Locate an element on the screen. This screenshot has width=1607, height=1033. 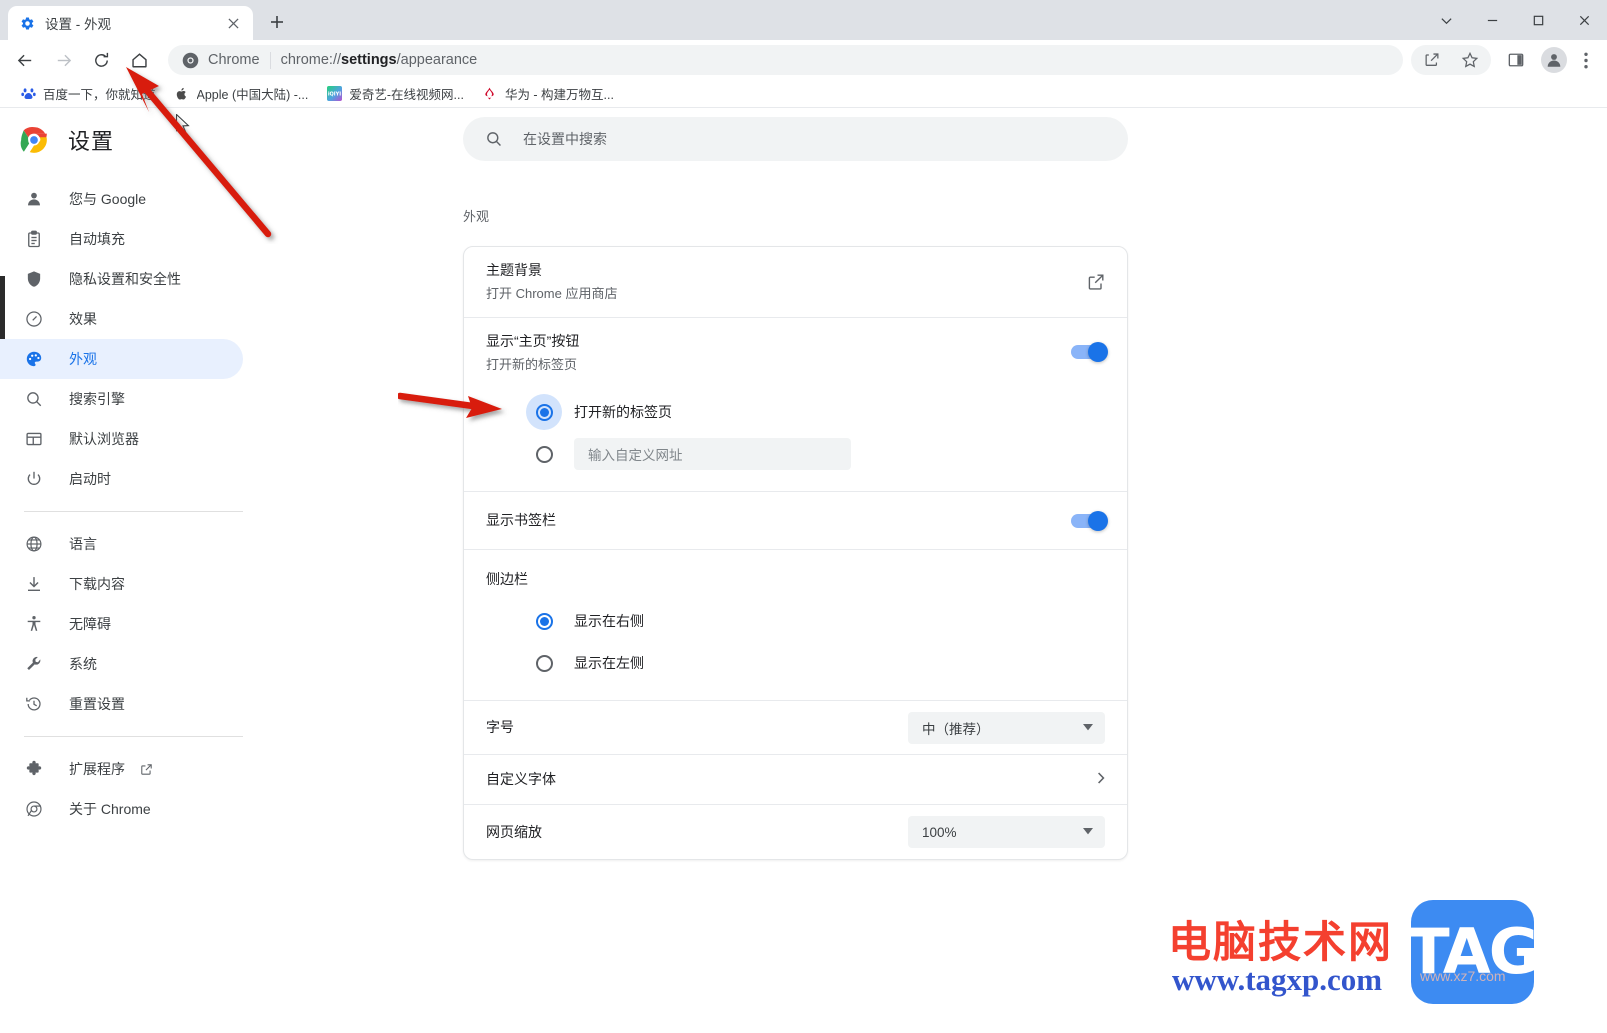
row-side-panel: 侧边栏 is located at coordinates (795, 573).